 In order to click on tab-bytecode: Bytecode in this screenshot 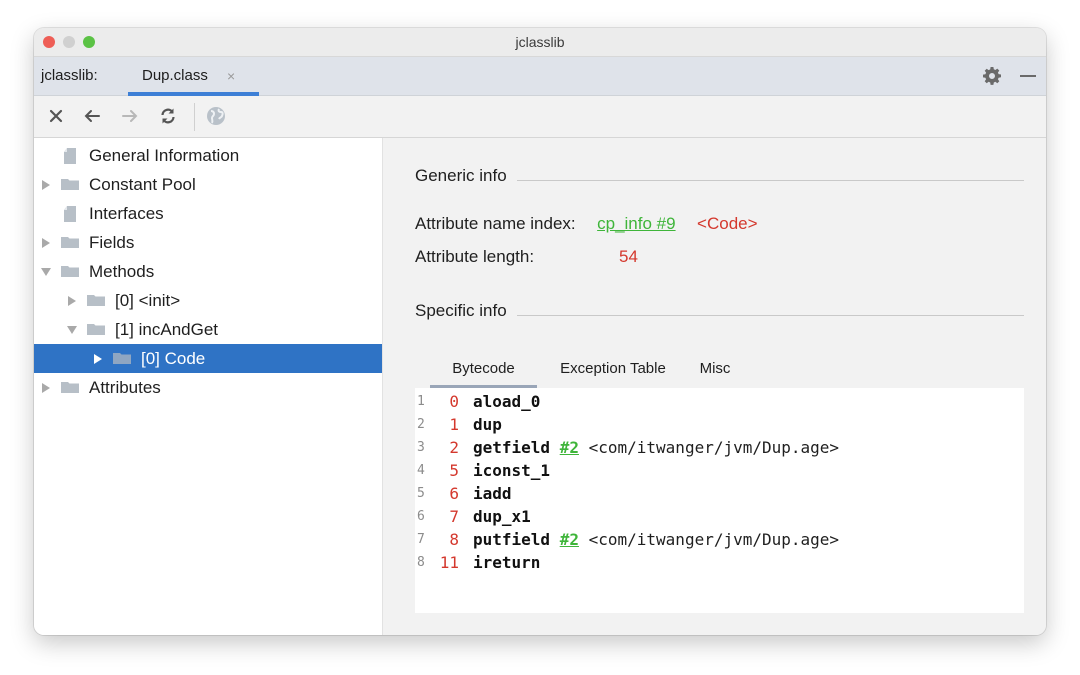, I will do `click(483, 372)`.